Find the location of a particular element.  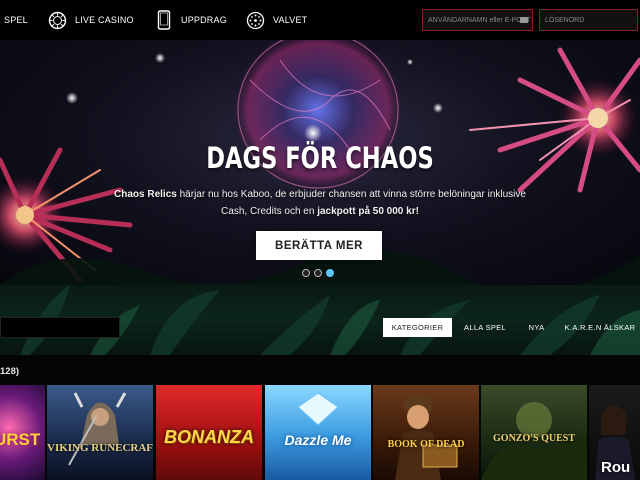

casino-chip-icon is located at coordinates (57, 20).